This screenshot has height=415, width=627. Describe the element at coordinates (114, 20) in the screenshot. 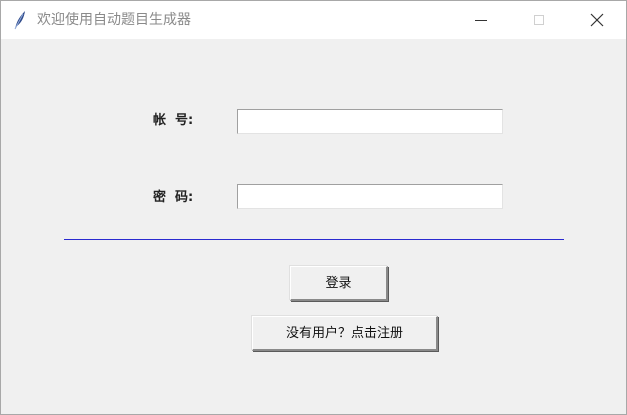

I see `window-title: 欢迎使用自动题目生成器` at that location.